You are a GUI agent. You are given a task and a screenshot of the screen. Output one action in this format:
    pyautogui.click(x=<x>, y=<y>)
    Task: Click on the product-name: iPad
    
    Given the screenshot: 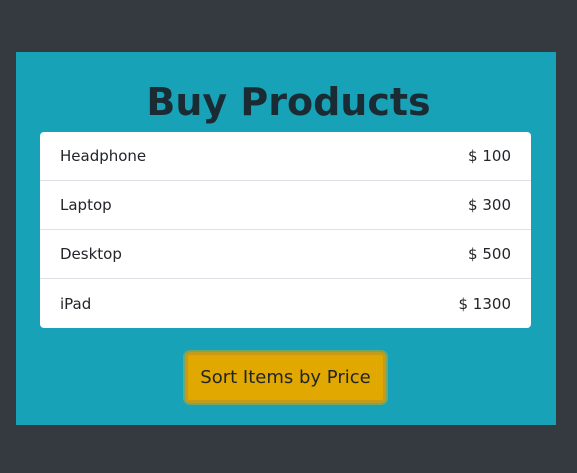 What is the action you would take?
    pyautogui.click(x=76, y=303)
    